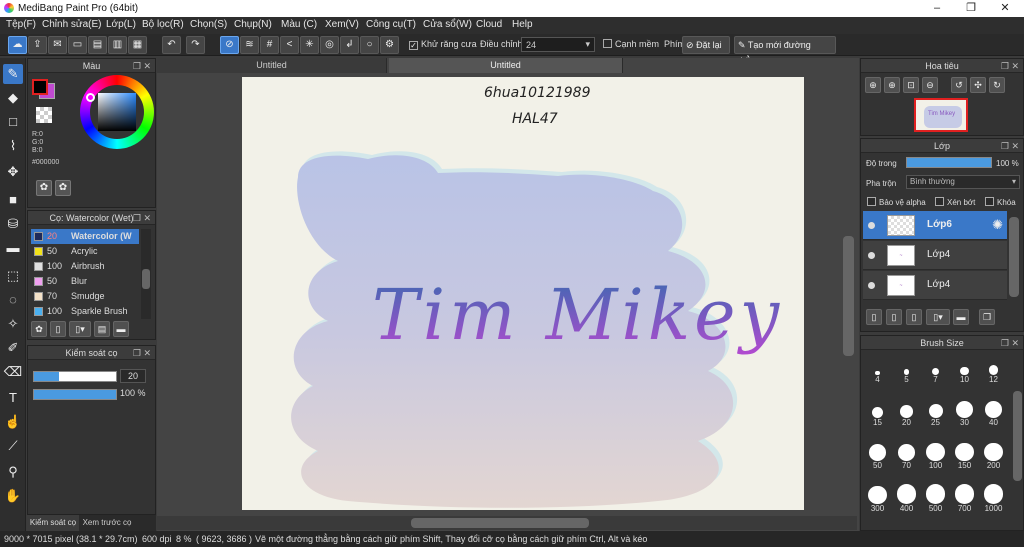 The height and width of the screenshot is (547, 1024). What do you see at coordinates (13, 200) in the screenshot?
I see `rect-fill-tool-icon: ■` at bounding box center [13, 200].